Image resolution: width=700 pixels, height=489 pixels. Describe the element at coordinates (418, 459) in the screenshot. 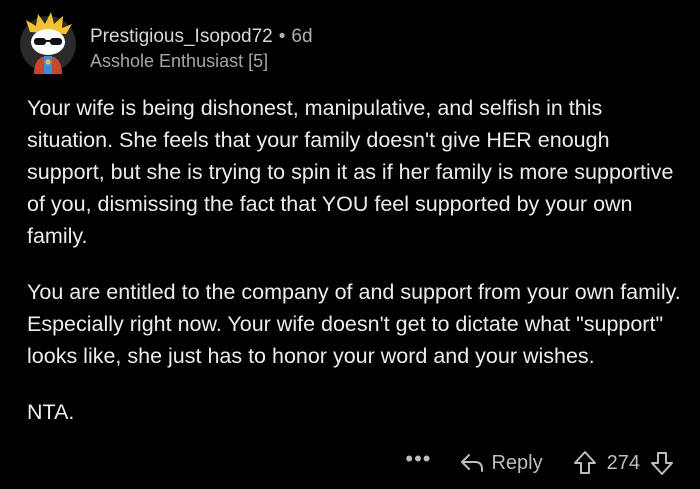

I see `more-options-button: •••` at that location.